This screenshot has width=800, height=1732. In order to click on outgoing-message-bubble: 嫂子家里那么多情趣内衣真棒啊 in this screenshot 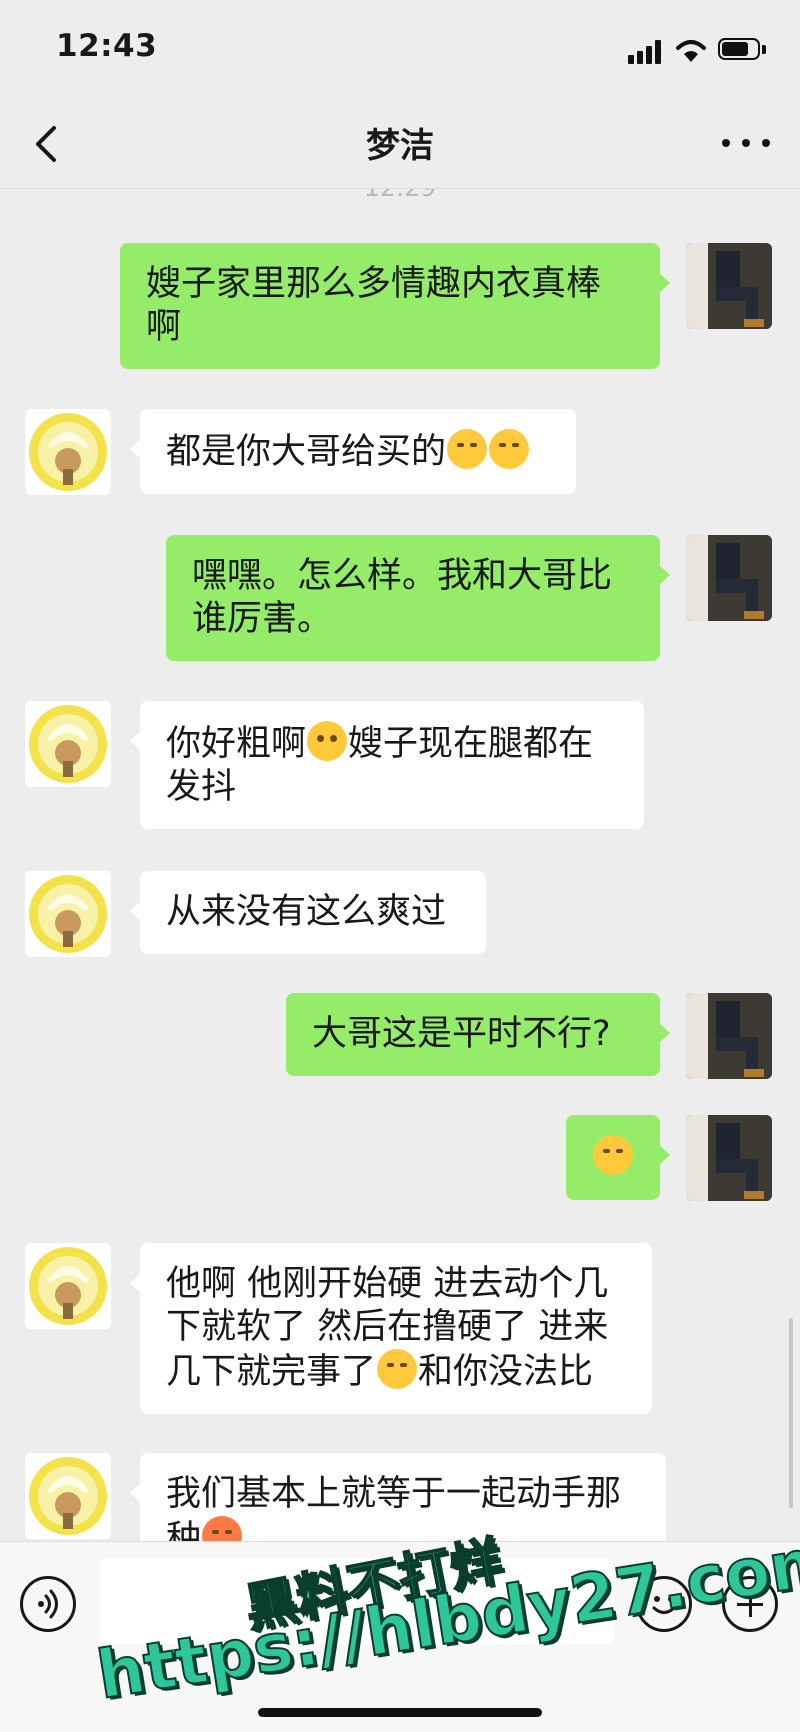, I will do `click(395, 306)`.